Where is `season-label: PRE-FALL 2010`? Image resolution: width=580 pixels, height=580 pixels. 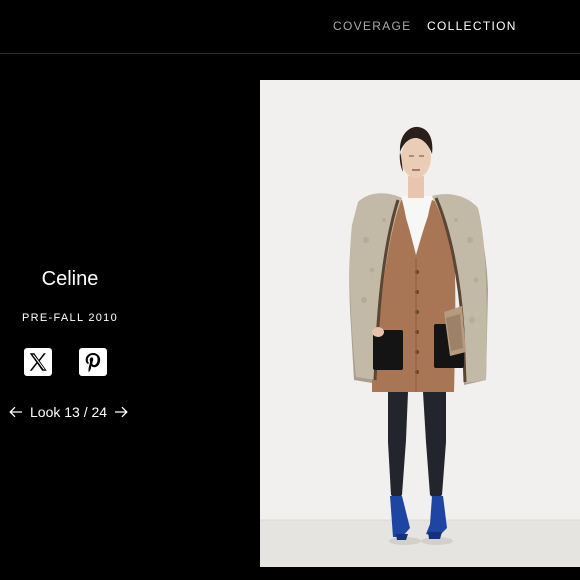 season-label: PRE-FALL 2010 is located at coordinates (70, 318).